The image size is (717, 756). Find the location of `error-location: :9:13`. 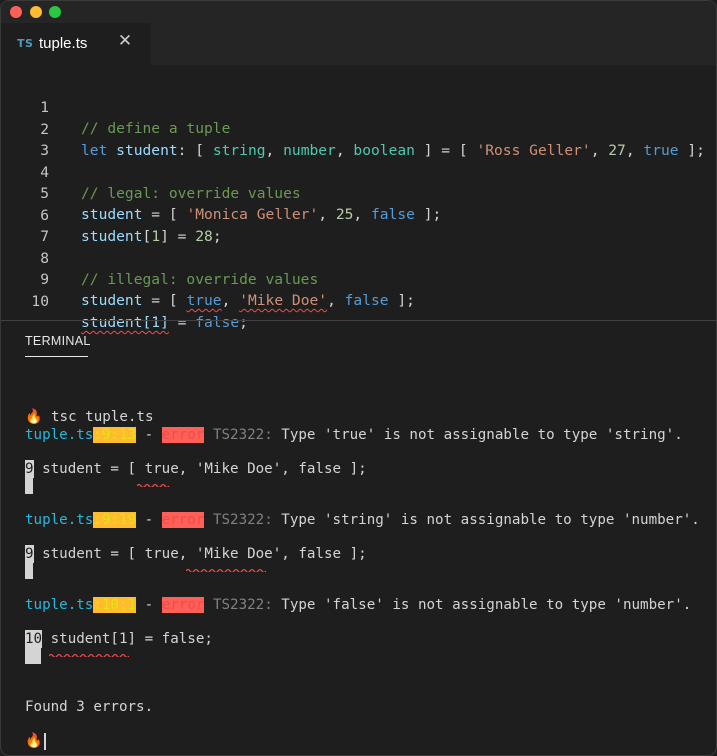

error-location: :9:13 is located at coordinates (115, 435).